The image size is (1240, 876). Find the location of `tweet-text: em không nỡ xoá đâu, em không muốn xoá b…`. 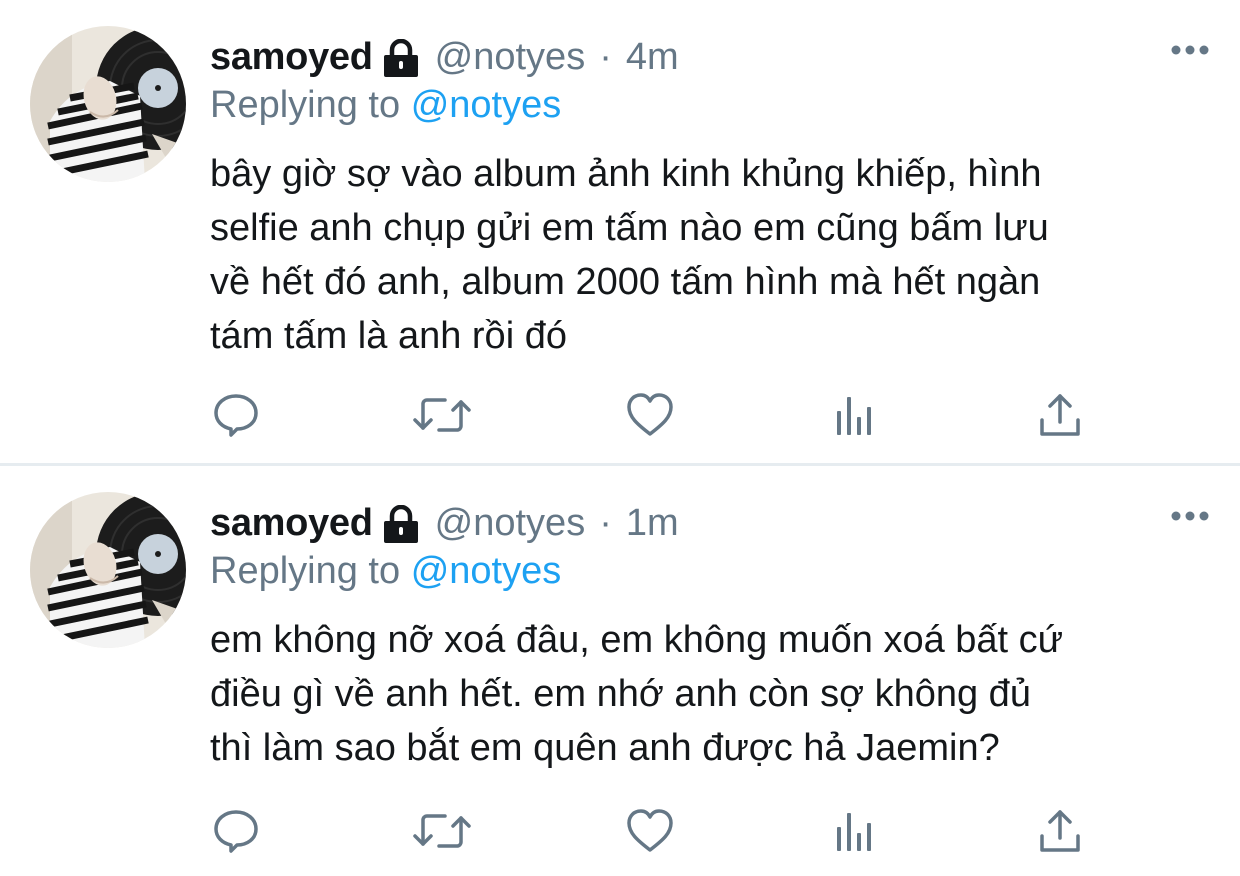

tweet-text: em không nỡ xoá đâu, em không muốn xoá b… is located at coordinates (637, 694).